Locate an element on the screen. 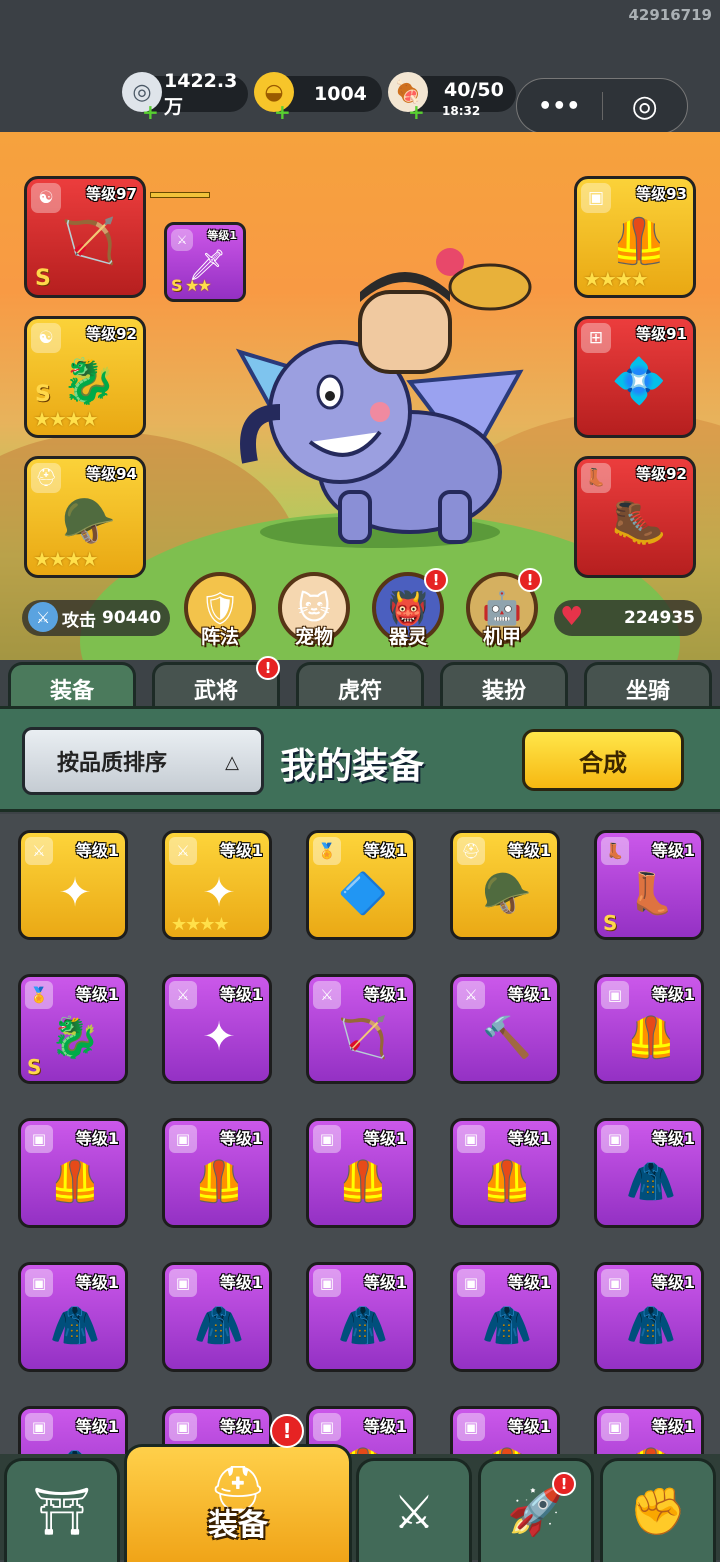  inventory-item: ⚔ 等级1 ✦ ★★★★ is located at coordinates (217, 885).